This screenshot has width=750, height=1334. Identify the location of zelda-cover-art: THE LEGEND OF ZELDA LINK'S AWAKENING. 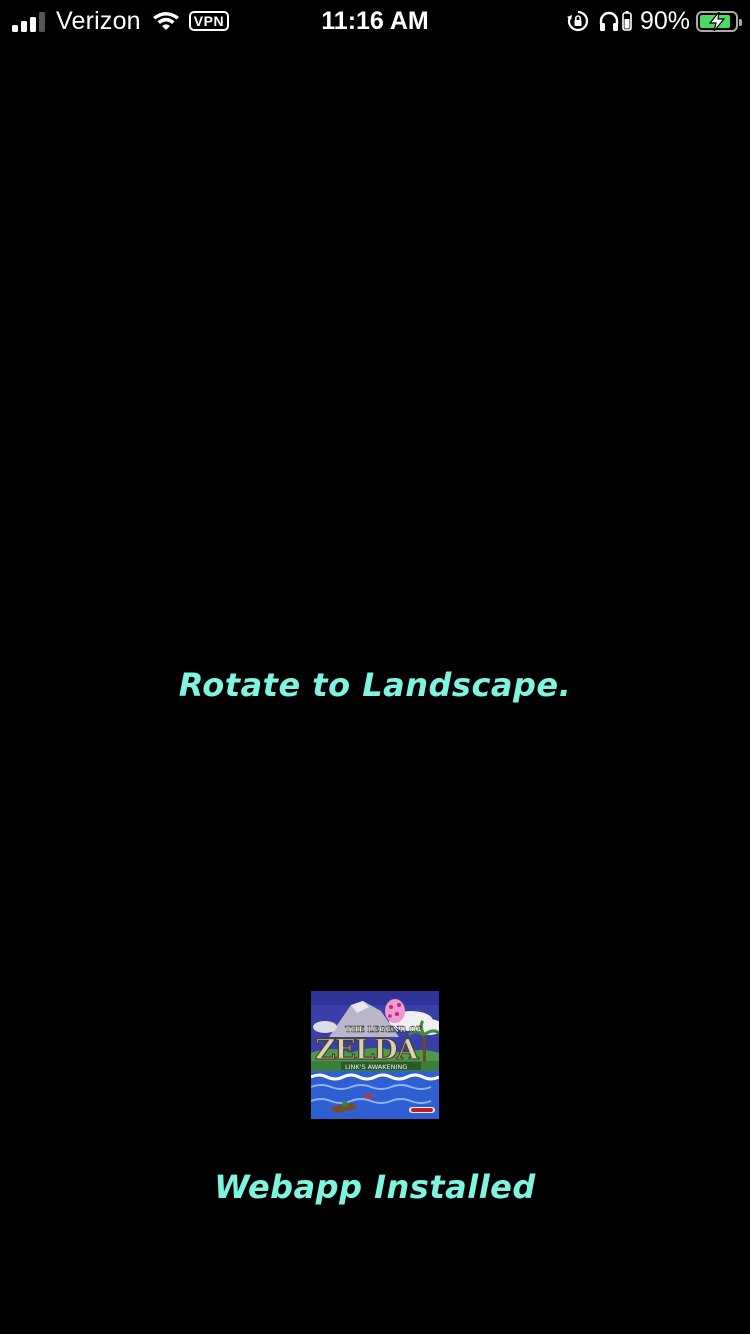
(375, 1055).